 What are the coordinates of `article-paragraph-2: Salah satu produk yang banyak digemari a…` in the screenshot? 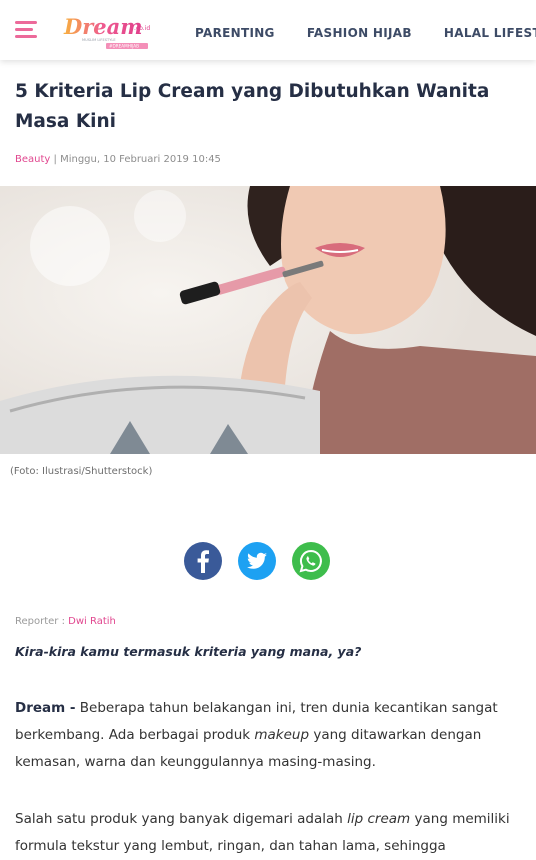 It's located at (269, 833).